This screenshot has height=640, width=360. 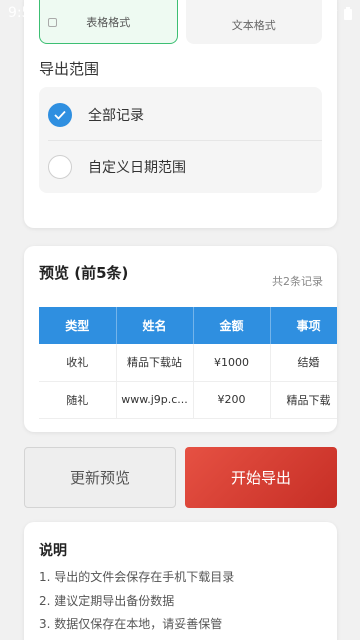 I want to click on range-option-label: 自定义日期范围, so click(x=137, y=168).